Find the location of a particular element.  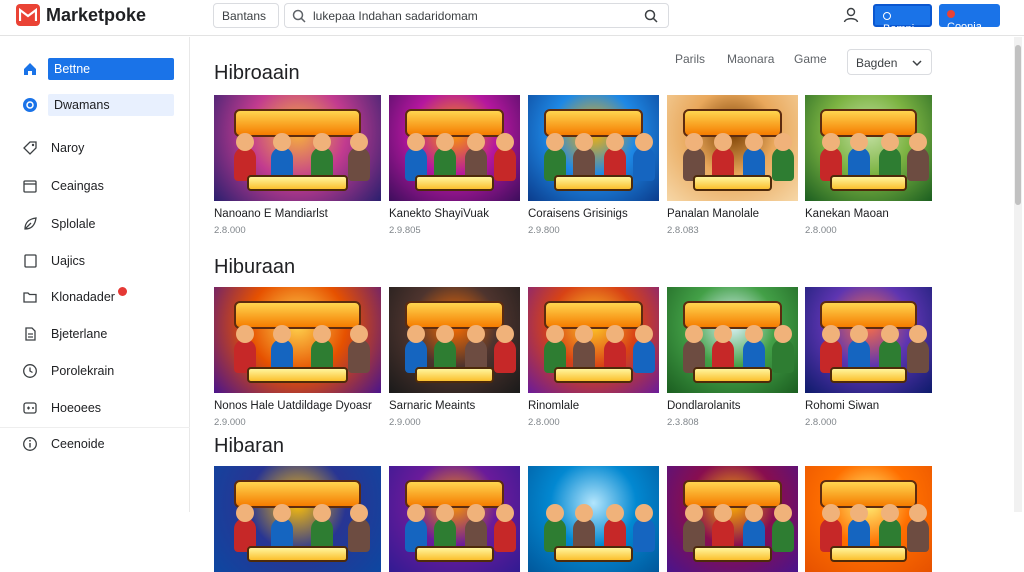

sidebar-item-10: Hoeoees is located at coordinates (97, 408).